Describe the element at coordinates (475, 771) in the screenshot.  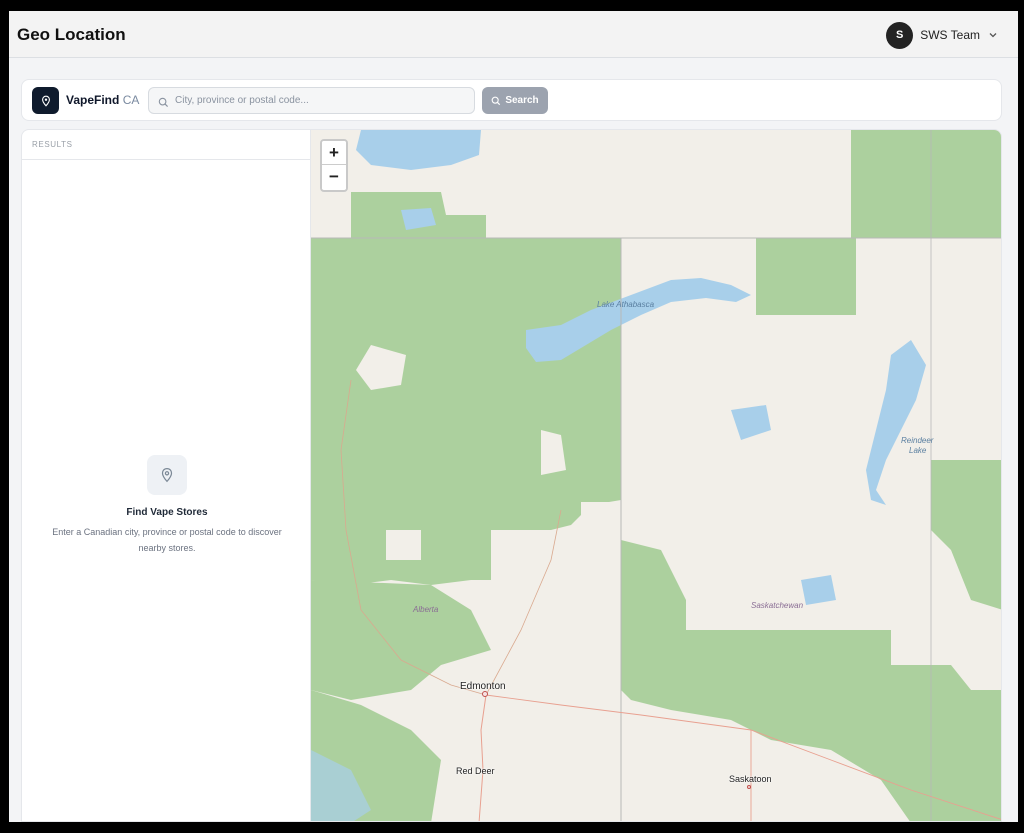
I see `map-label-red-deer: Red Deer` at that location.